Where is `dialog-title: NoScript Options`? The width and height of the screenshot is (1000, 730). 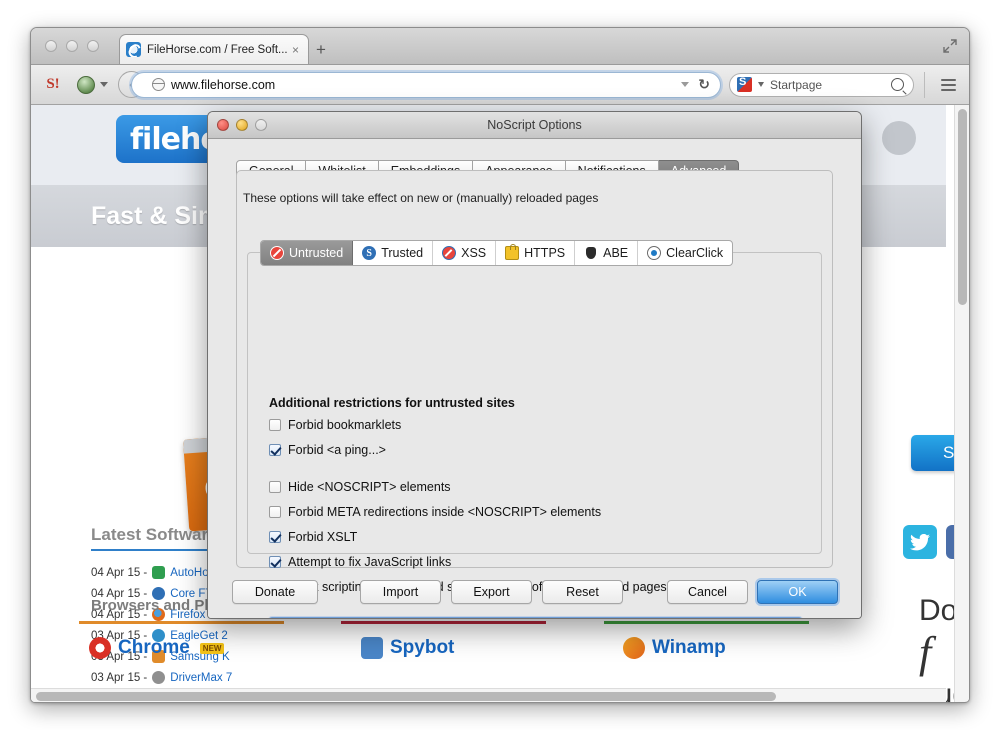
dialog-title: NoScript Options is located at coordinates (534, 125).